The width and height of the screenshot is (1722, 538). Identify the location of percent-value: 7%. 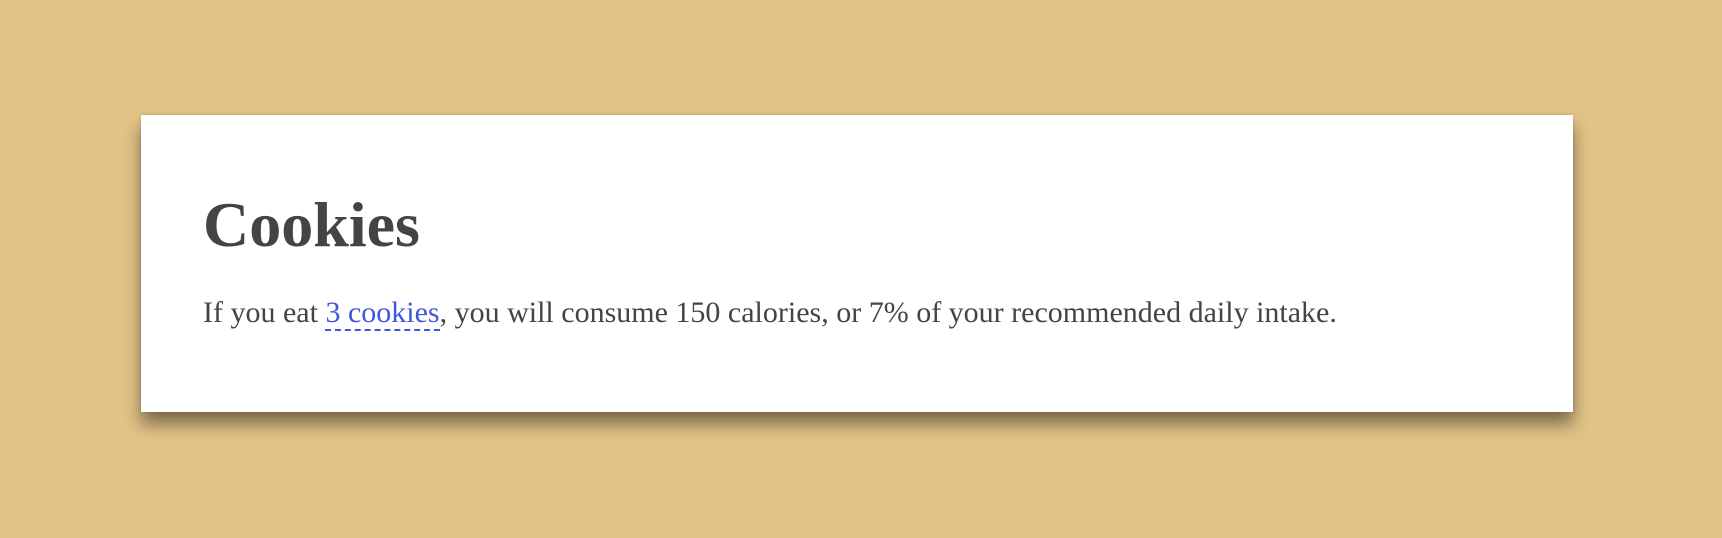
(888, 312).